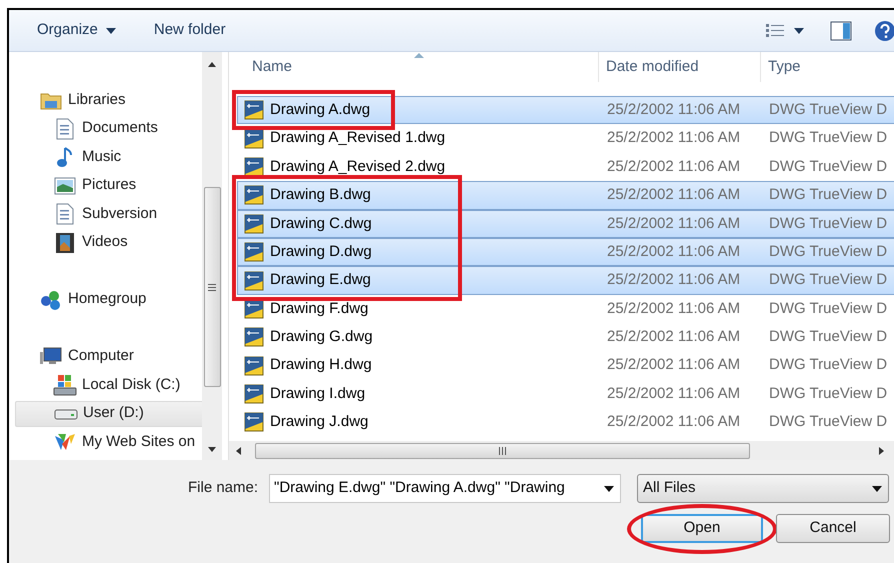 This screenshot has width=894, height=563. Describe the element at coordinates (85, 214) in the screenshot. I see `sidebar-item: Subversion` at that location.